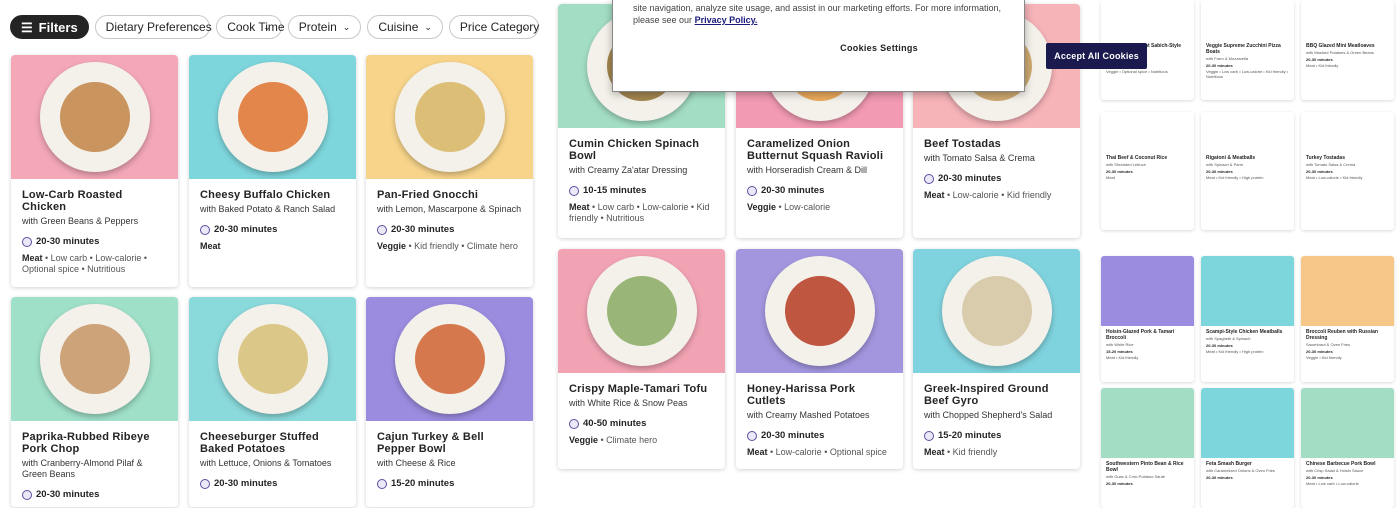  Describe the element at coordinates (1334, 177) in the screenshot. I see `thumb-tags: Meat • Low-calorie • Kid friendly` at that location.